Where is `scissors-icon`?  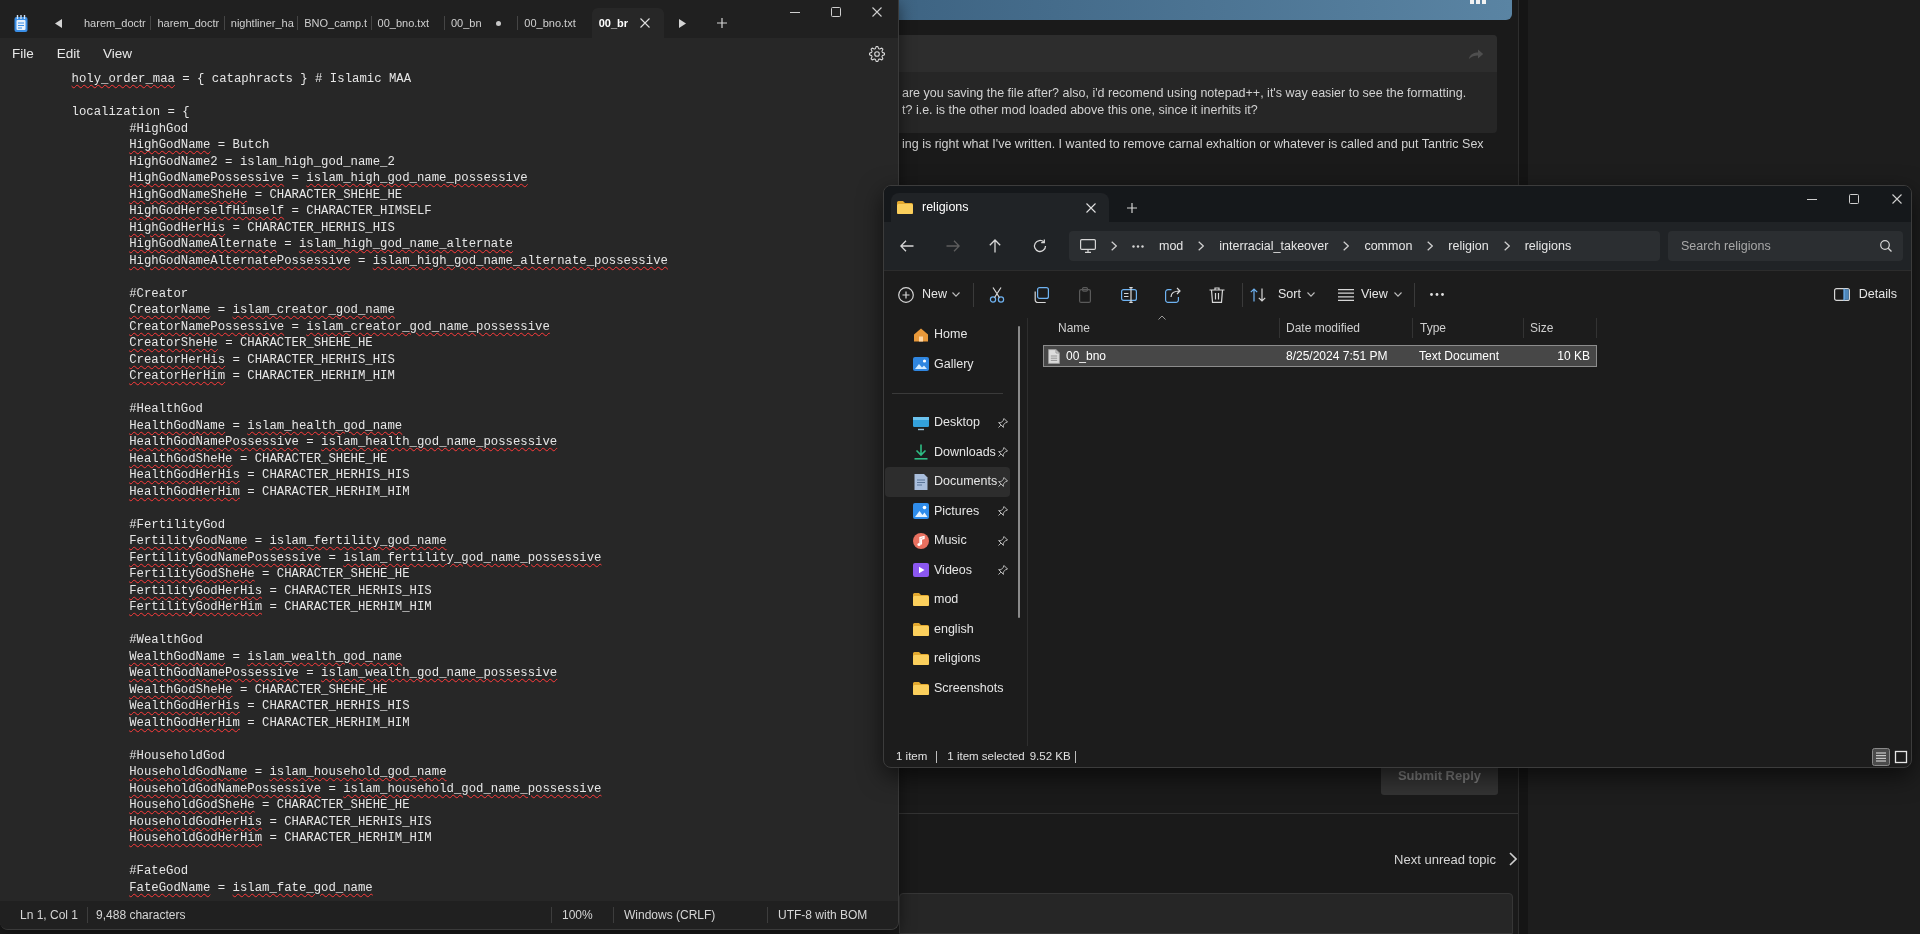
scissors-icon is located at coordinates (997, 294).